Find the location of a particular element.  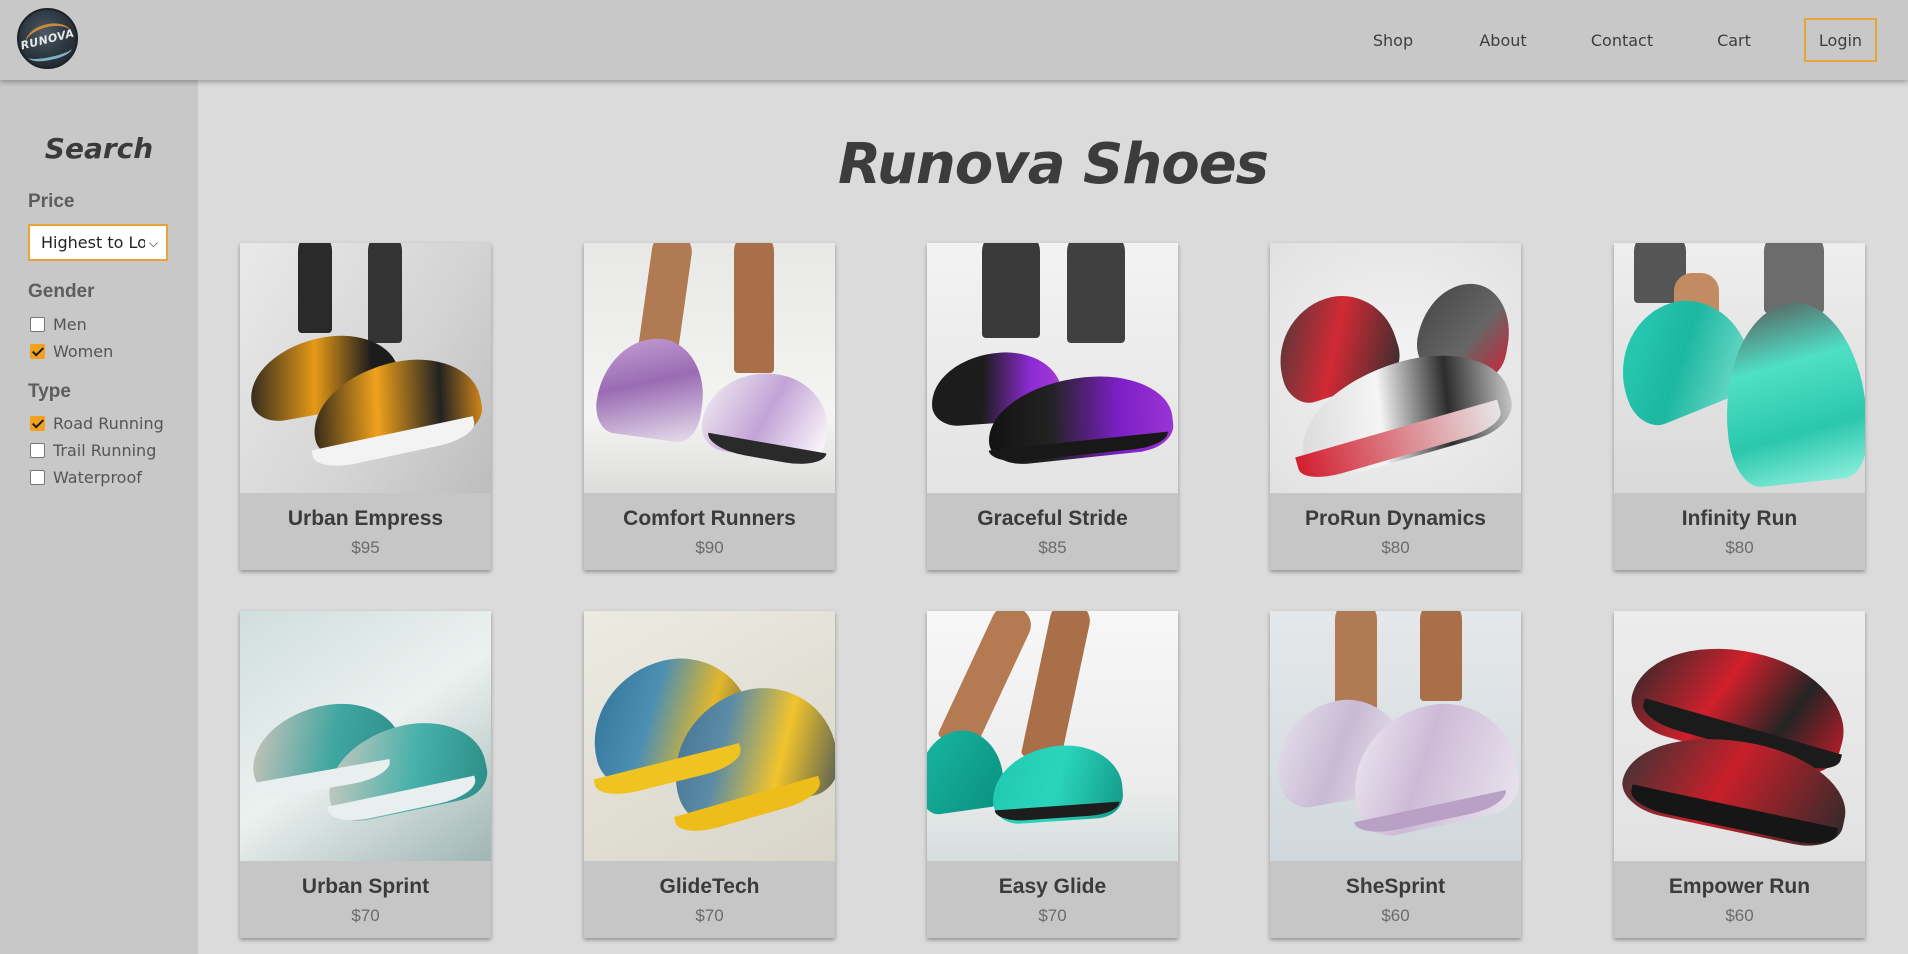

type-option-waterproof: Waterproof is located at coordinates (86, 477).